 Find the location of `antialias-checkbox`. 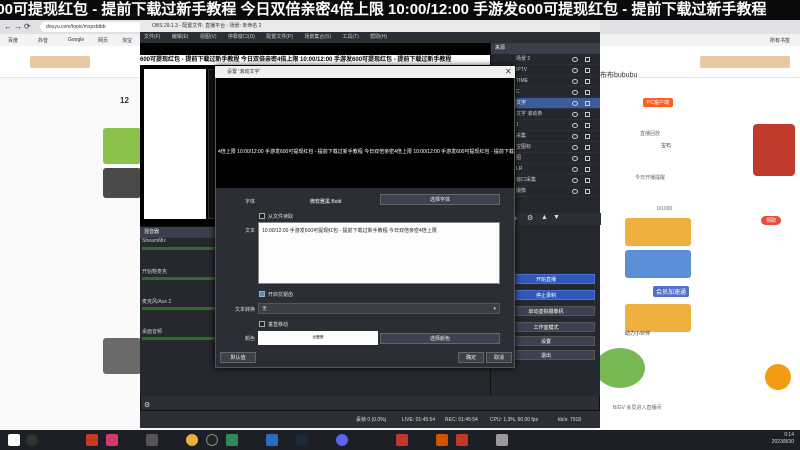

antialias-checkbox is located at coordinates (262, 294).